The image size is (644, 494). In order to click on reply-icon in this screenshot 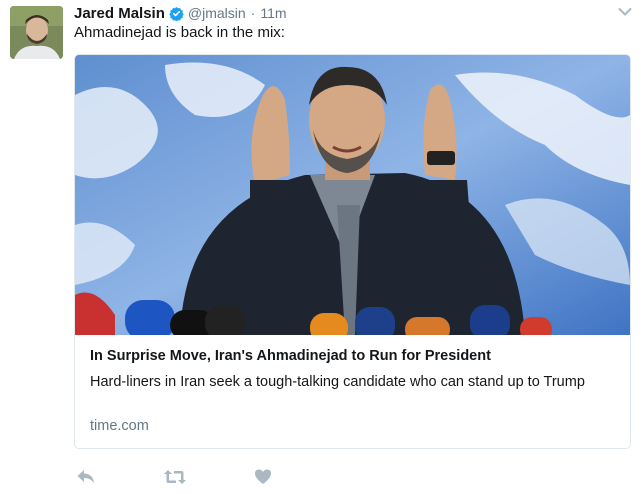, I will do `click(88, 478)`.